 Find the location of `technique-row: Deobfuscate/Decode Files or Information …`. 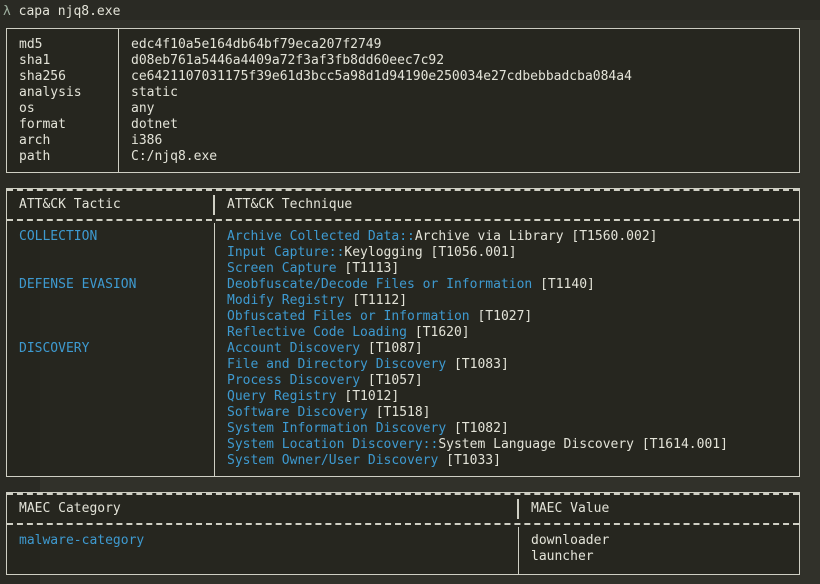

technique-row: Deobfuscate/Decode Files or Information … is located at coordinates (411, 285).